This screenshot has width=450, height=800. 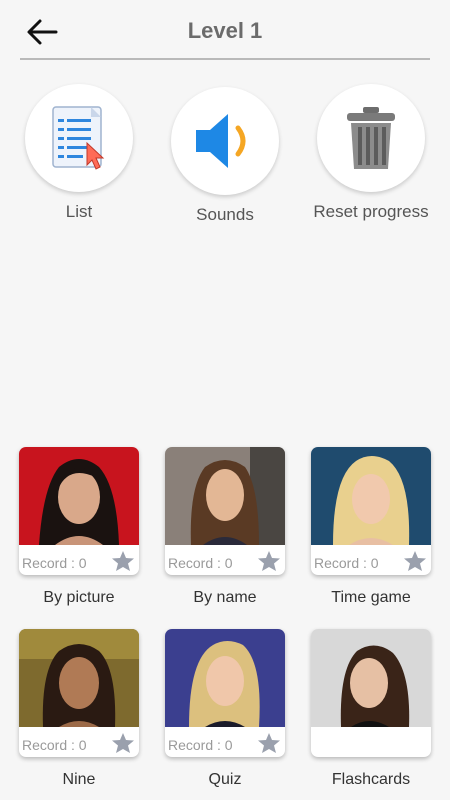 What do you see at coordinates (79, 496) in the screenshot?
I see `by-picture-photo` at bounding box center [79, 496].